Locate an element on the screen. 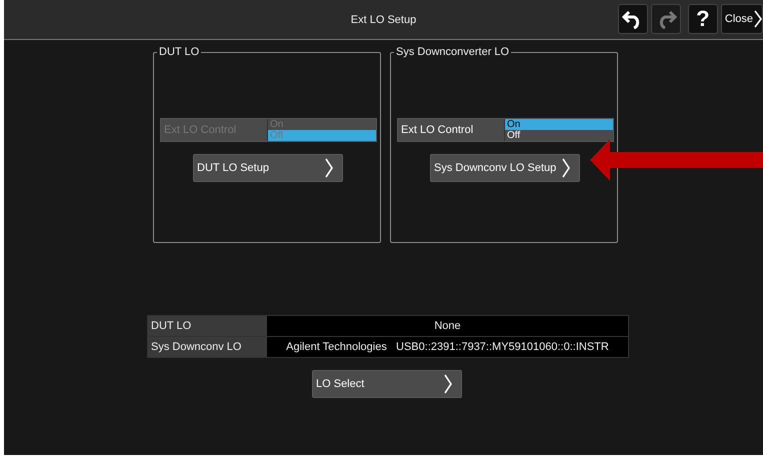 This screenshot has height=461, width=763. undo-button is located at coordinates (633, 19).